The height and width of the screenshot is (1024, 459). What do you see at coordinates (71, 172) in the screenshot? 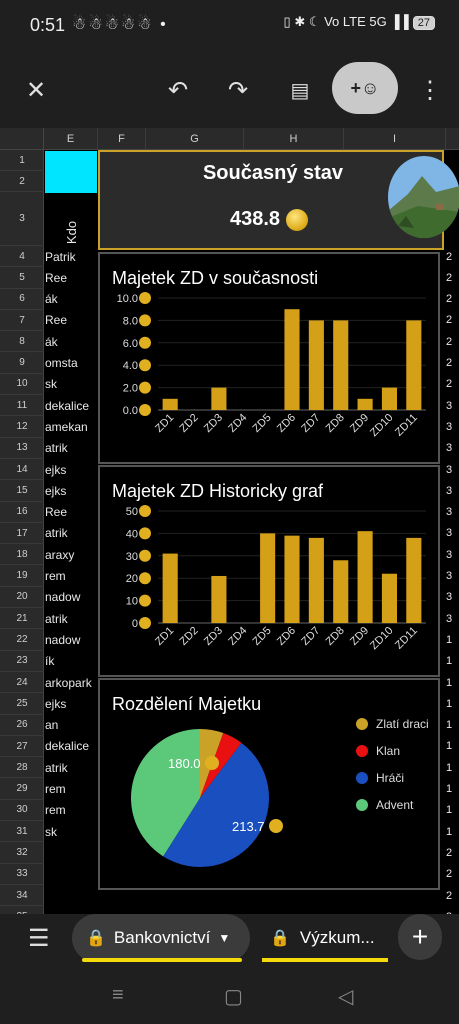
I see `cyan-cell` at bounding box center [71, 172].